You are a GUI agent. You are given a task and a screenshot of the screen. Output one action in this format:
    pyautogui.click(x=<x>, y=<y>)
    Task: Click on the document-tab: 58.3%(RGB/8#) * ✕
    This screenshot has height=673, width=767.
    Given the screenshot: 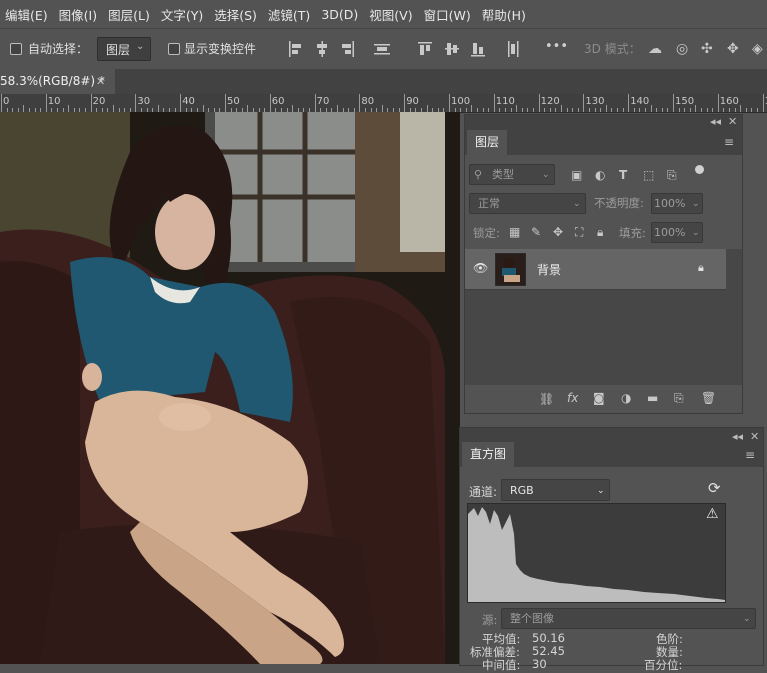 What is the action you would take?
    pyautogui.click(x=57, y=81)
    